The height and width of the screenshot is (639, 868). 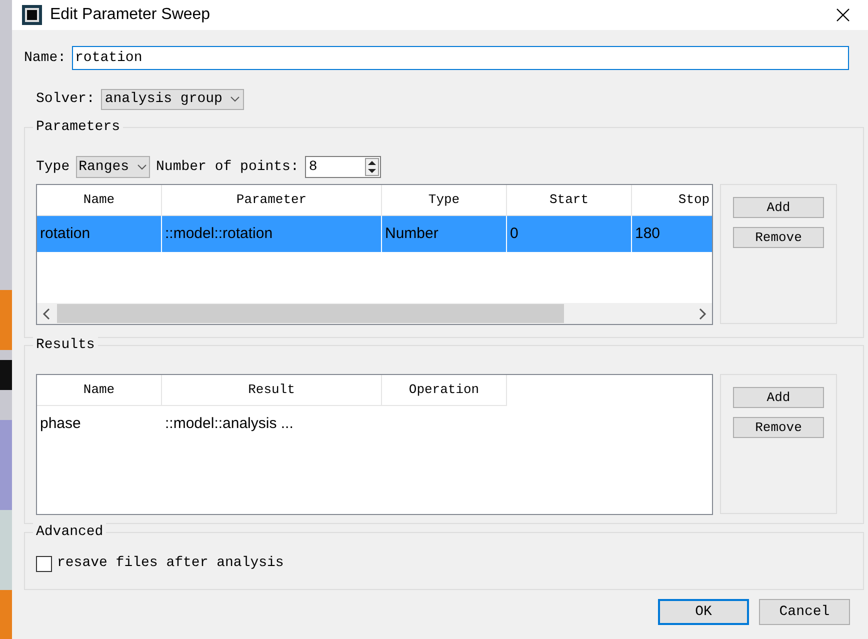 What do you see at coordinates (444, 234) in the screenshot?
I see `table-cell: Number` at bounding box center [444, 234].